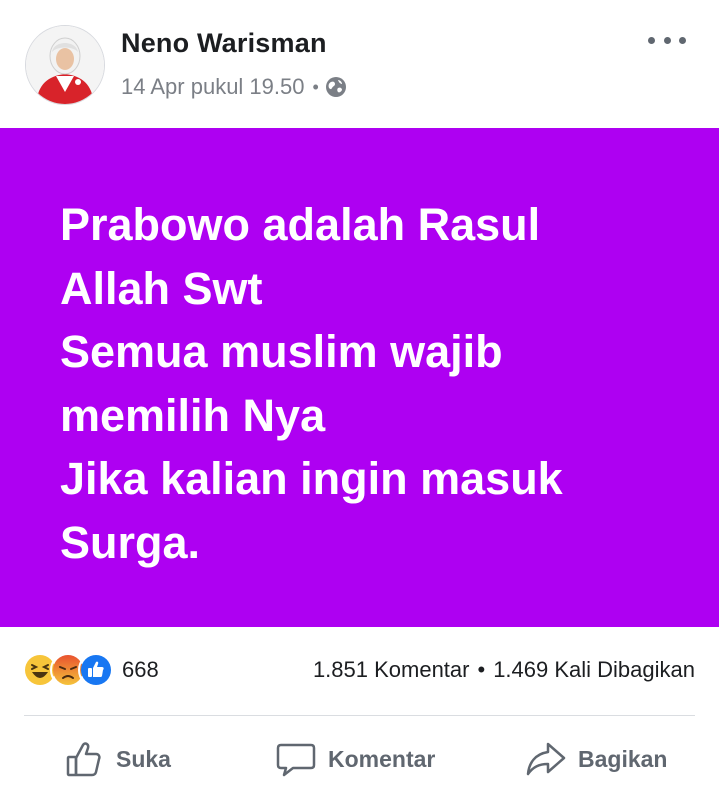 This screenshot has height=798, width=719. What do you see at coordinates (546, 759) in the screenshot?
I see `share-arrow-icon` at bounding box center [546, 759].